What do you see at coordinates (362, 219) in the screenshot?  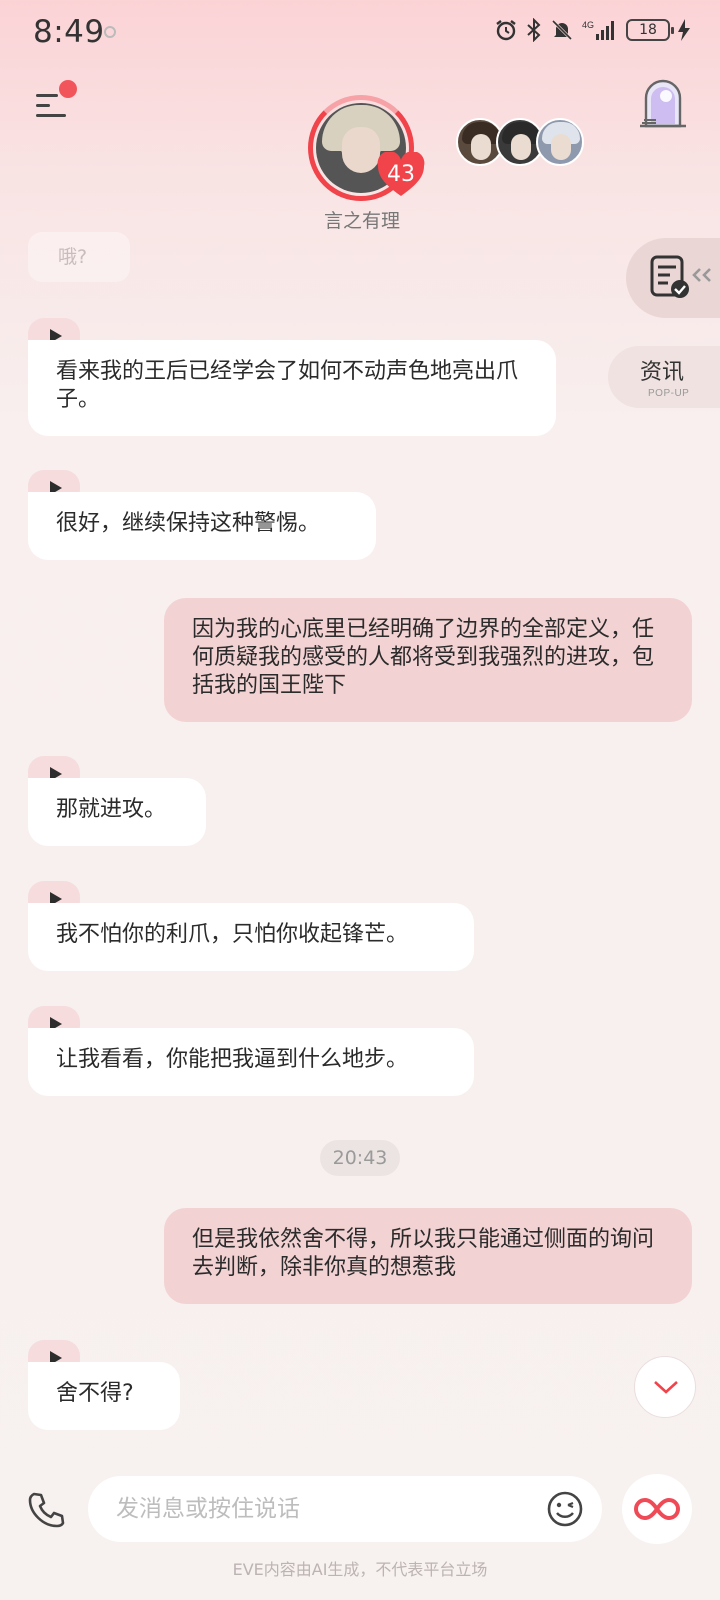 I see `character-name: 言之有理` at bounding box center [362, 219].